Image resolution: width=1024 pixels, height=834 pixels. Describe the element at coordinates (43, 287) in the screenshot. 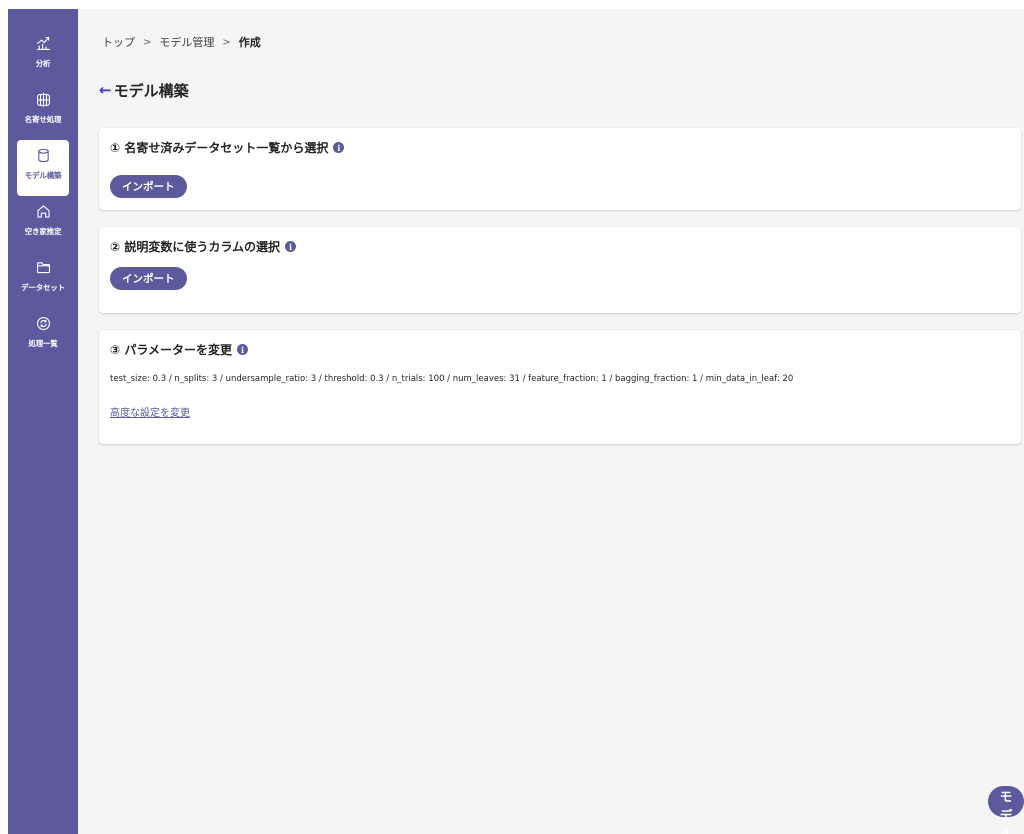

I see `sidebar-item-label: データセット` at that location.